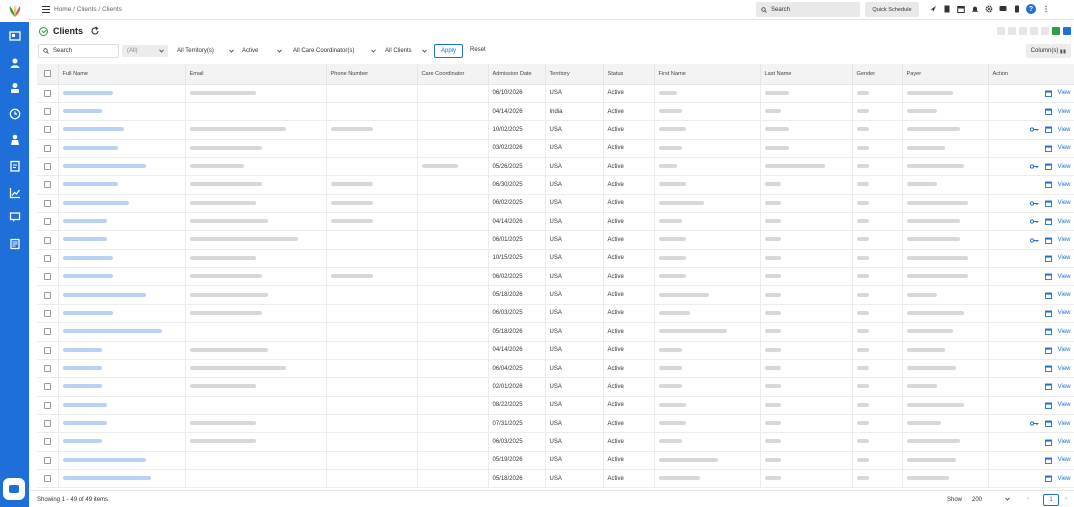 This screenshot has width=1074, height=507. What do you see at coordinates (1056, 31) in the screenshot?
I see `excel-icon` at bounding box center [1056, 31].